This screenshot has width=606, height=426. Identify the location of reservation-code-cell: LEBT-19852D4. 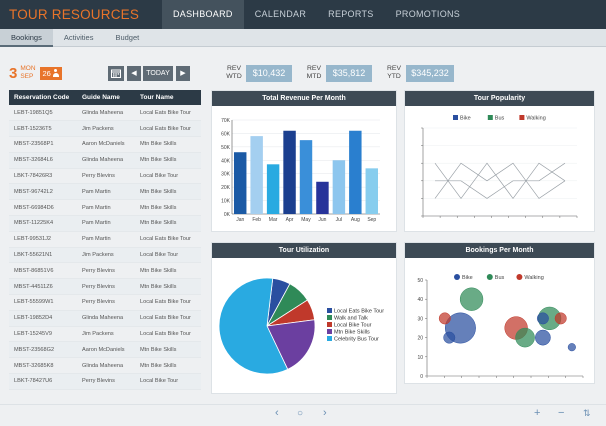
(43, 318).